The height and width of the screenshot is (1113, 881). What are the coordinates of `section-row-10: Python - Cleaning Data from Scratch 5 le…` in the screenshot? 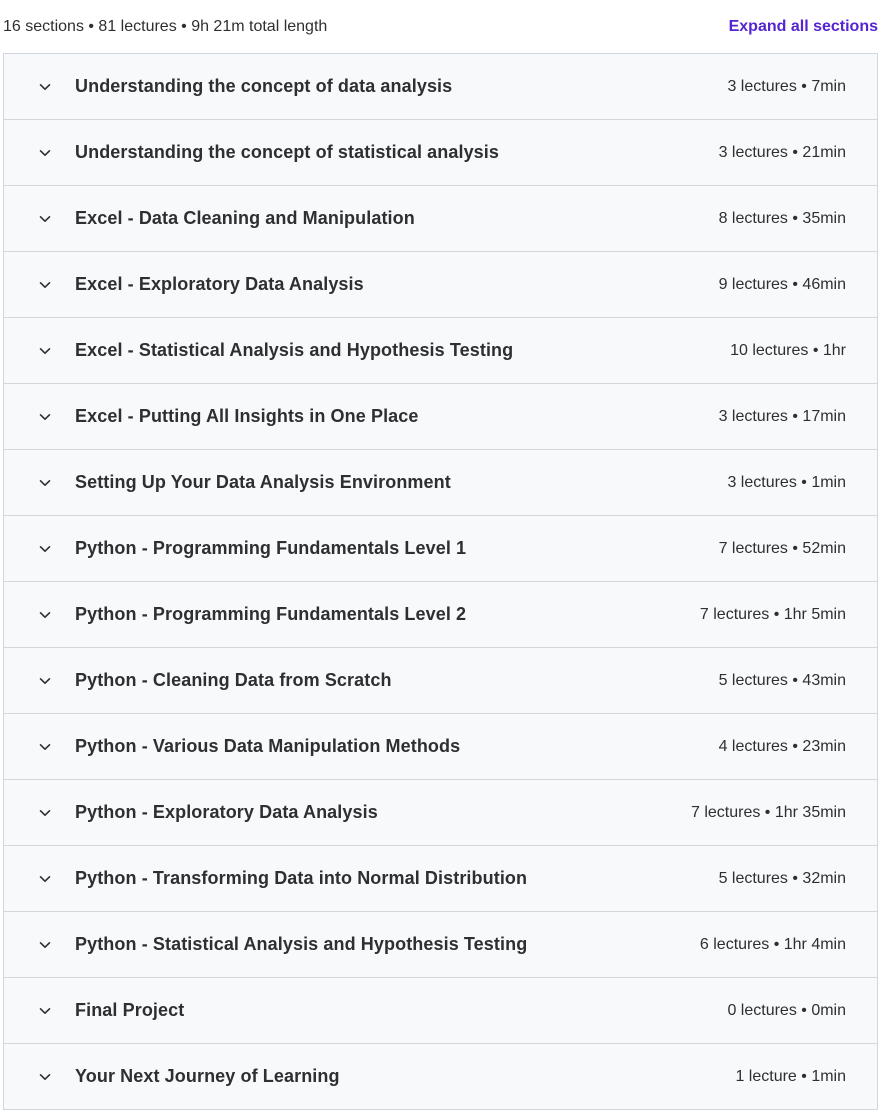 It's located at (440, 681).